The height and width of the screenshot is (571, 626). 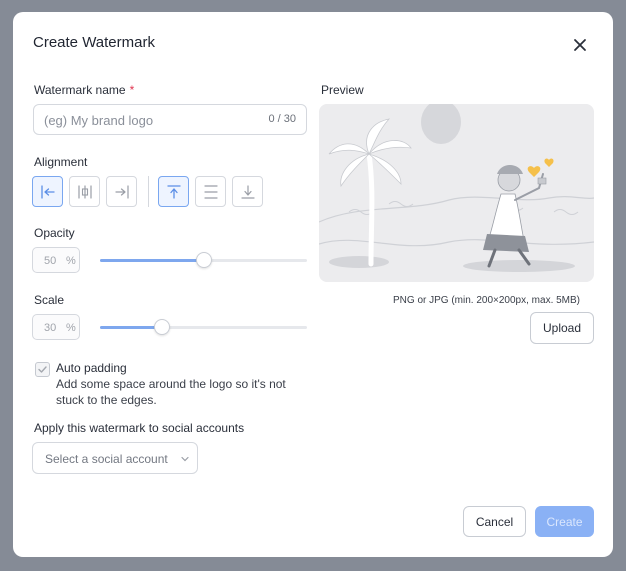 What do you see at coordinates (131, 327) in the screenshot?
I see `scale-slider-fill` at bounding box center [131, 327].